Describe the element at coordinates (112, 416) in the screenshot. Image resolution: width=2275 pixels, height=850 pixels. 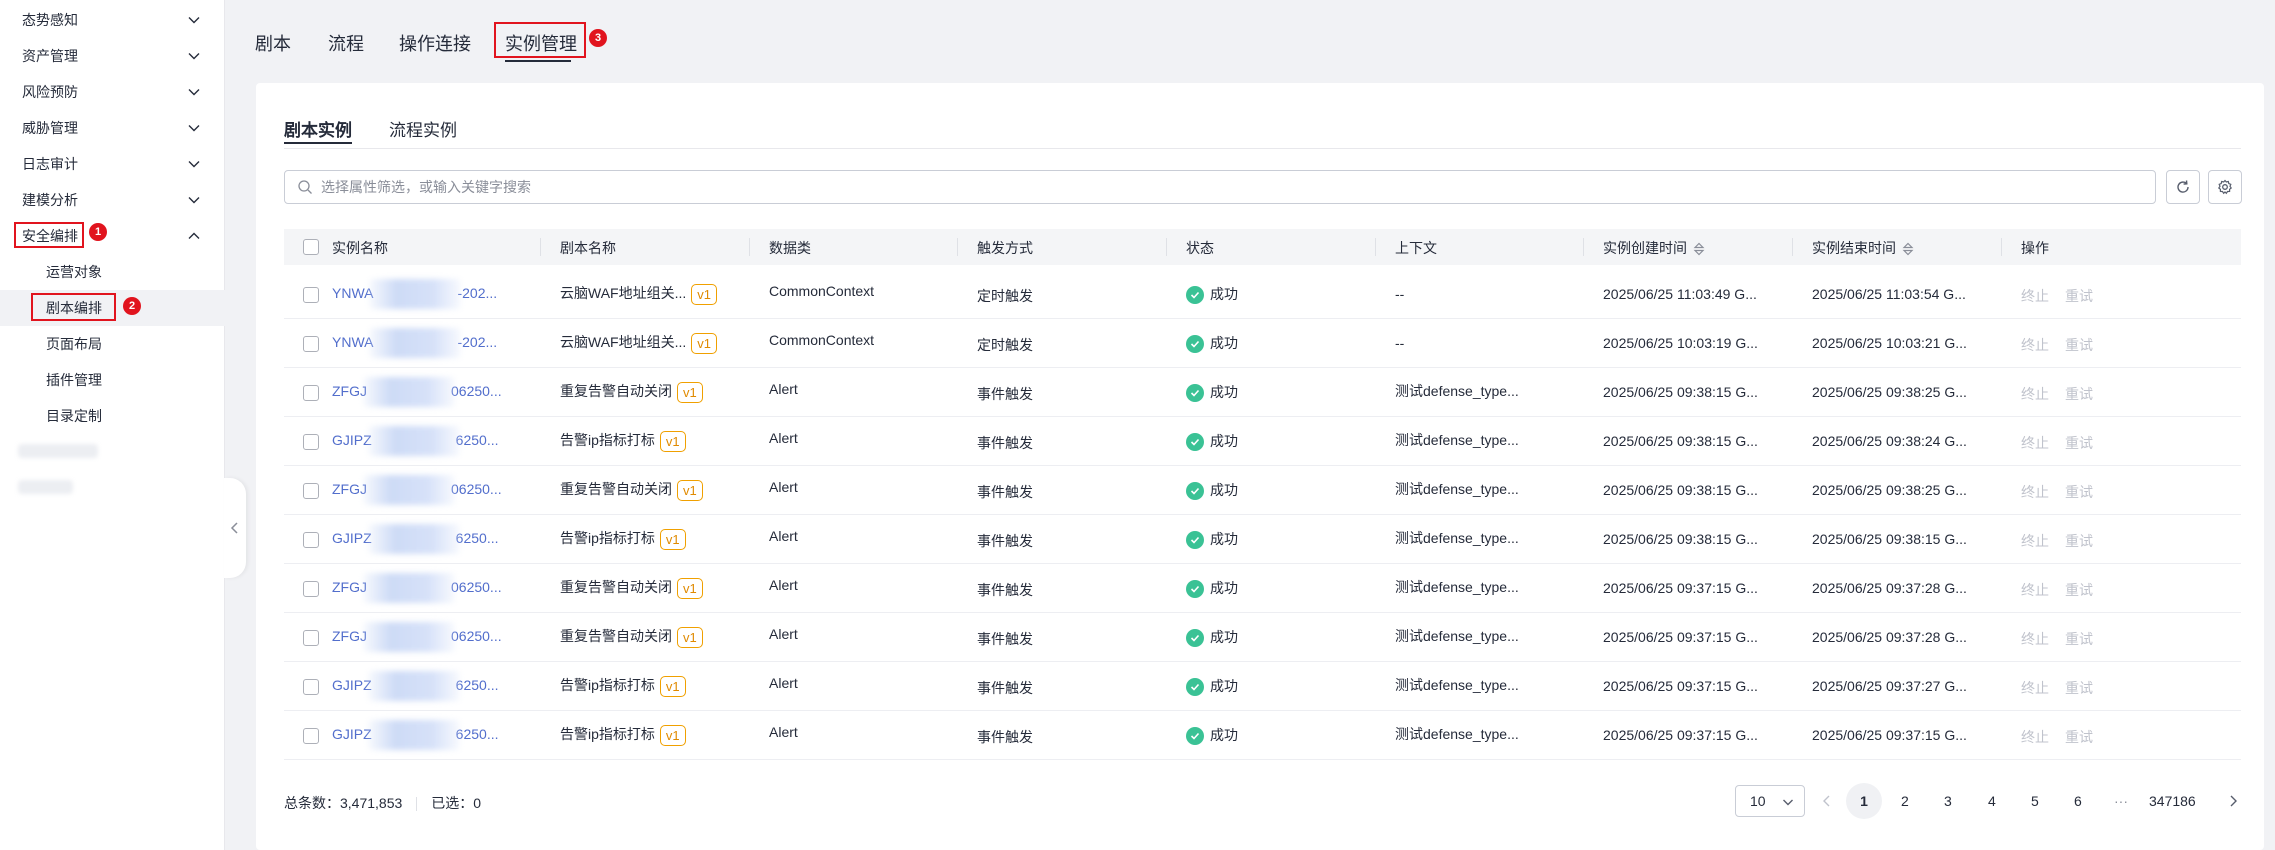
I see `sidebar-subitem: 目录定制` at that location.